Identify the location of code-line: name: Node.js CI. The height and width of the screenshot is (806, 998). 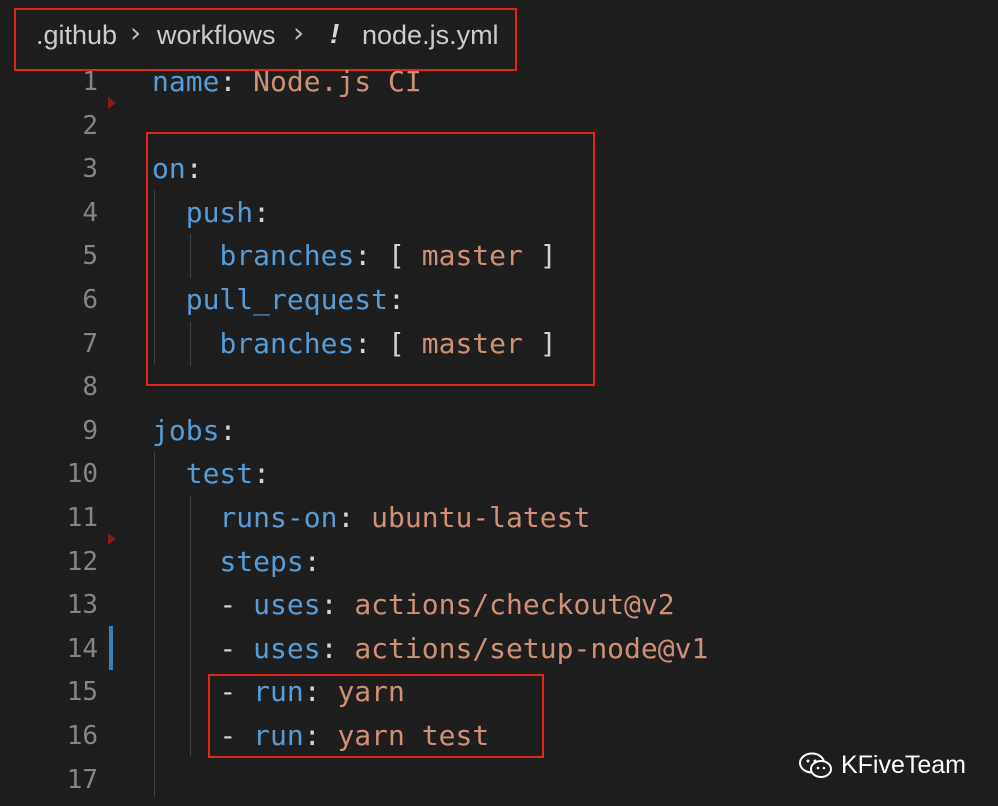
(287, 82).